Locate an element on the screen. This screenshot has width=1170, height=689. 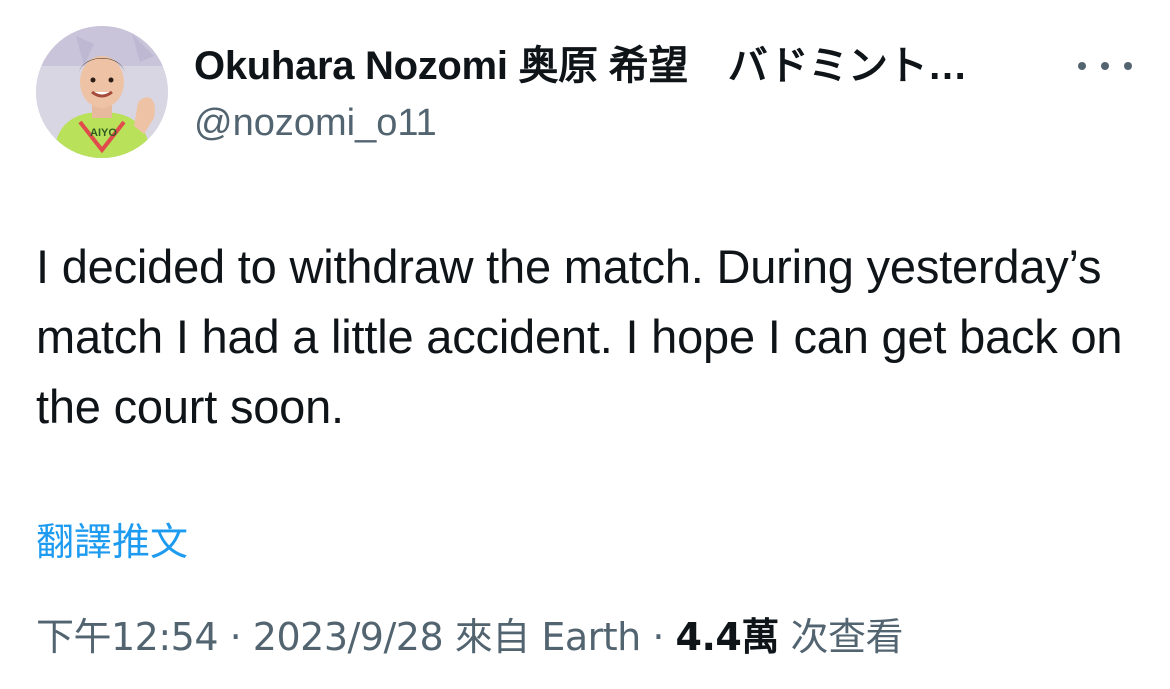
views-label: 次查看 is located at coordinates (846, 637).